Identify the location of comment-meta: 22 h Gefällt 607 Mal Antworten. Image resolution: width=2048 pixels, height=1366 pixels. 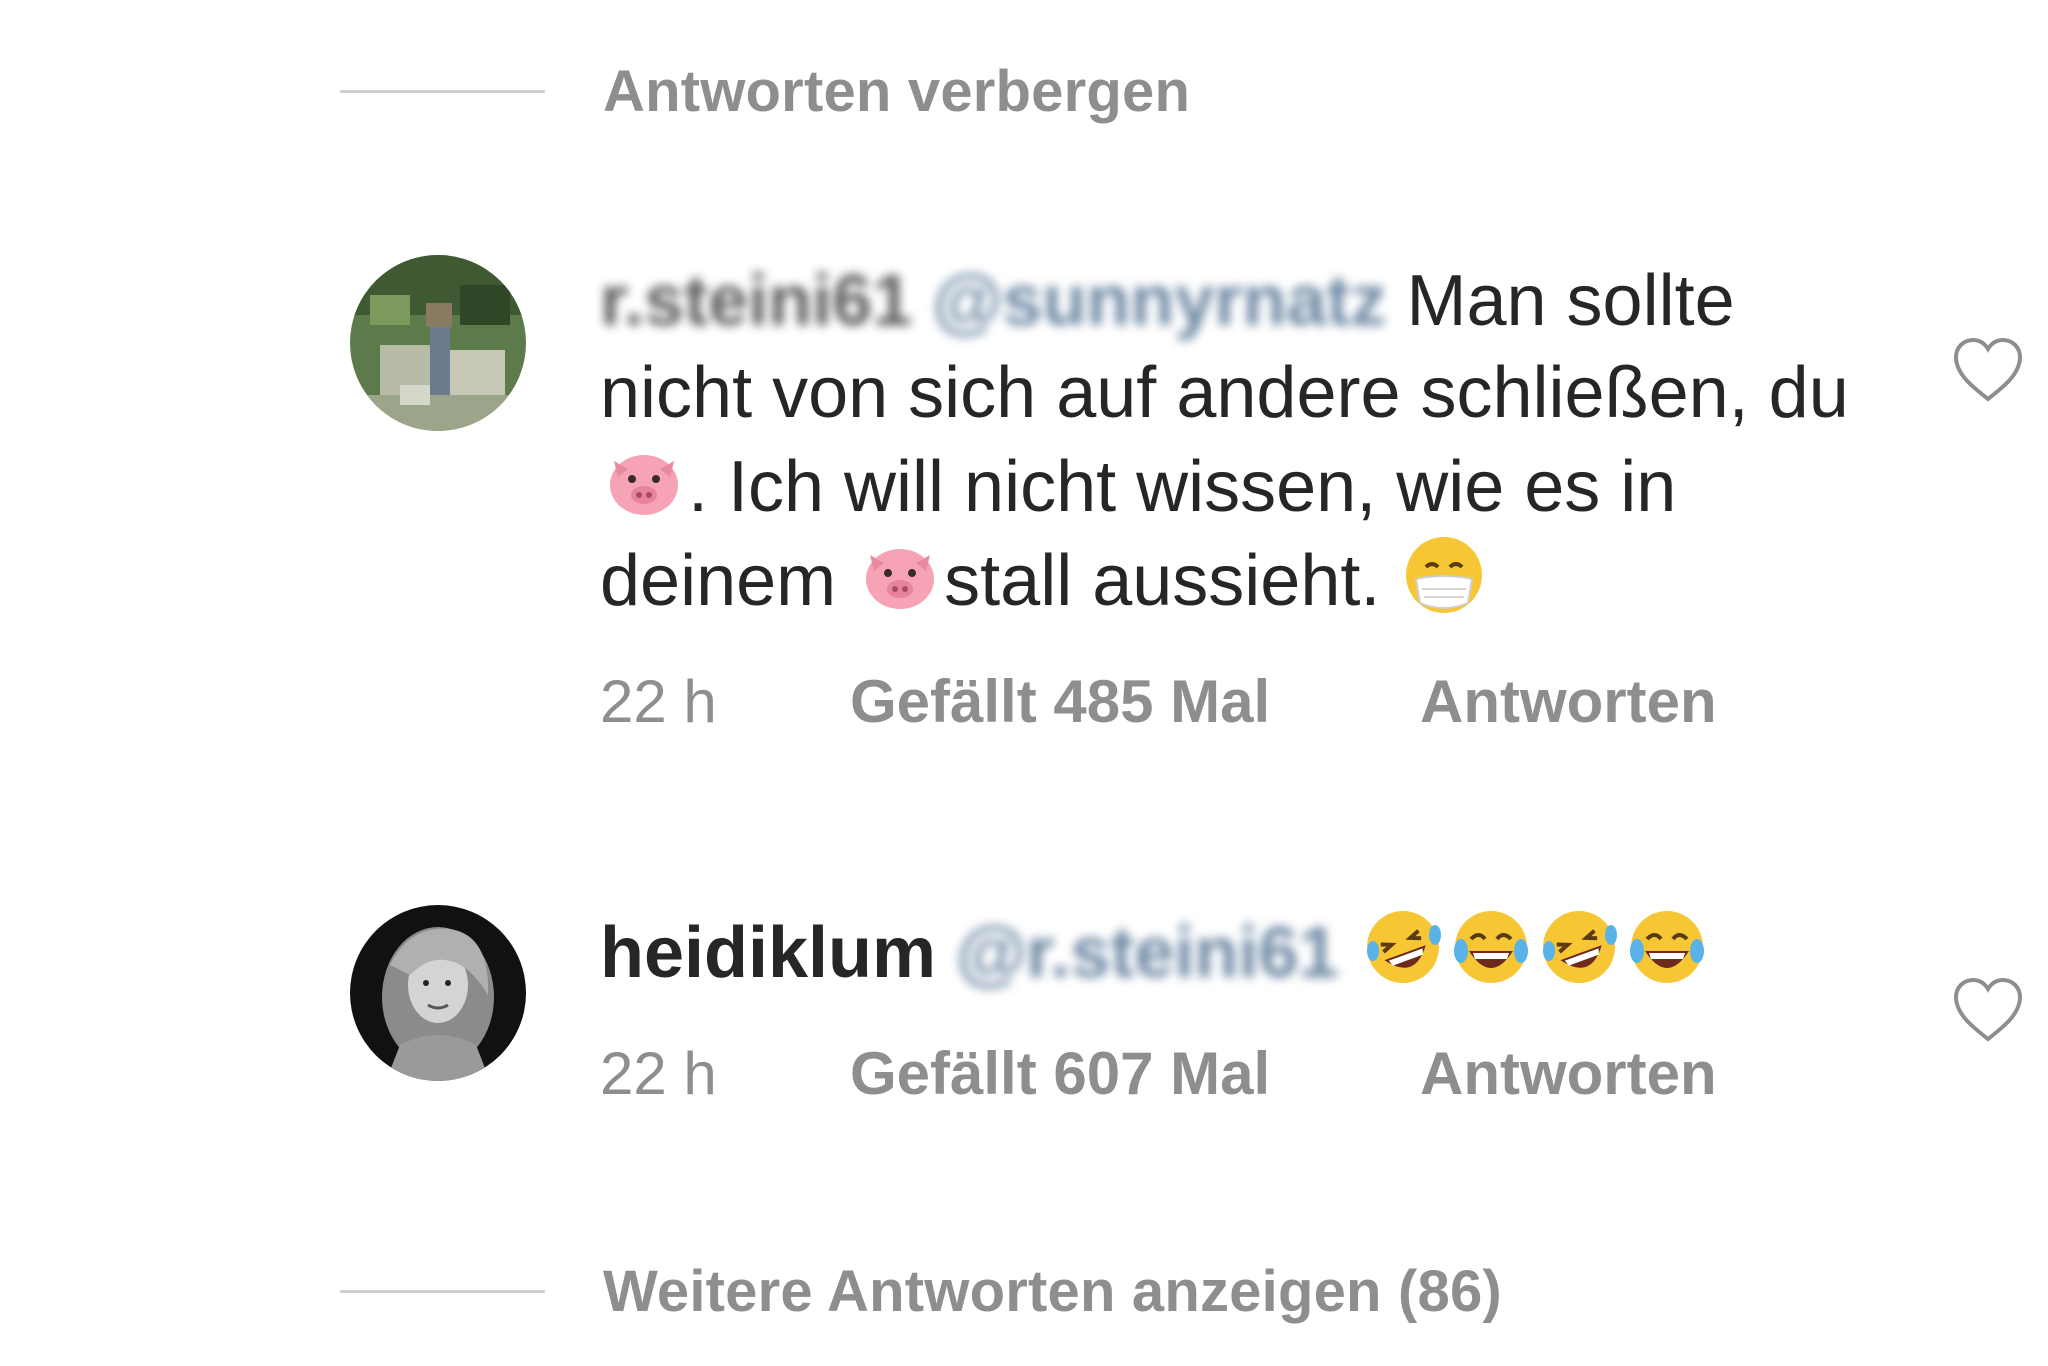
(1240, 1073).